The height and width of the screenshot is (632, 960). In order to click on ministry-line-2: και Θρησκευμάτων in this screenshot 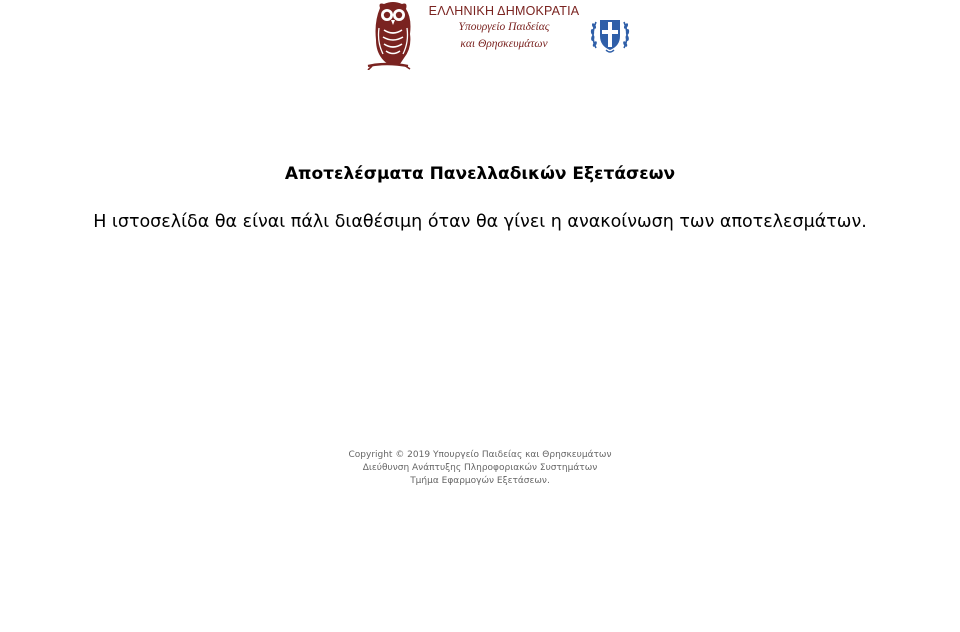, I will do `click(504, 44)`.